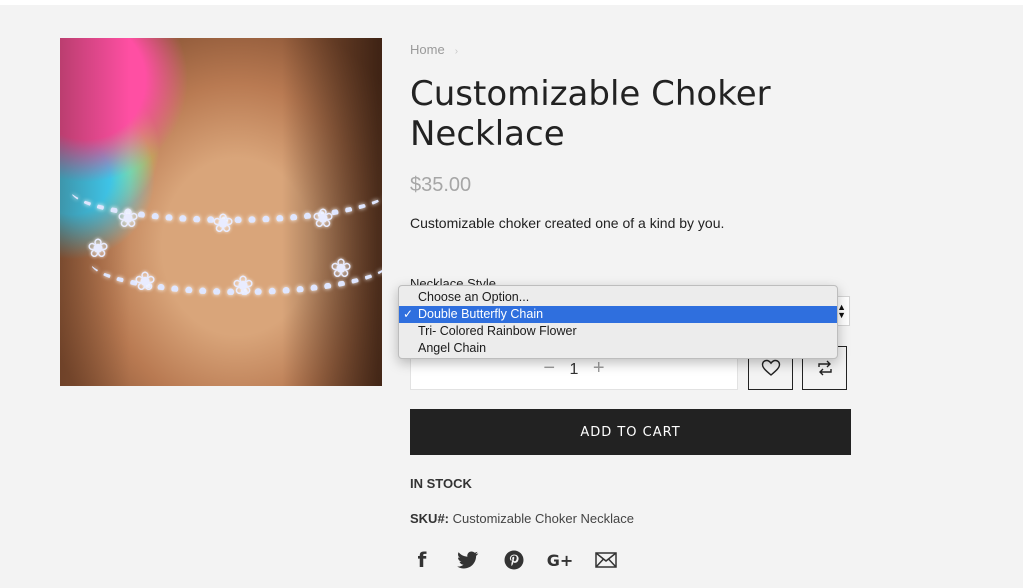 The width and height of the screenshot is (1023, 588). Describe the element at coordinates (574, 369) in the screenshot. I see `quantity-value: 1` at that location.